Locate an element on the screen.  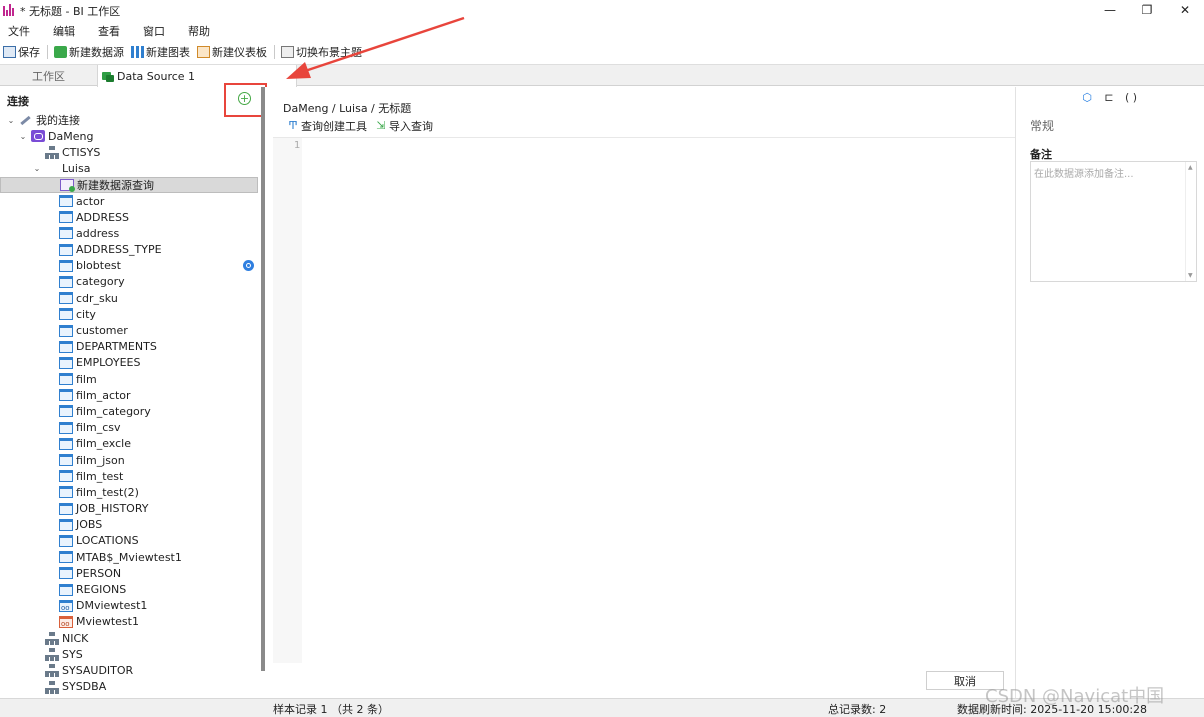
tree-item-label: NICK is located at coordinates (75, 638).